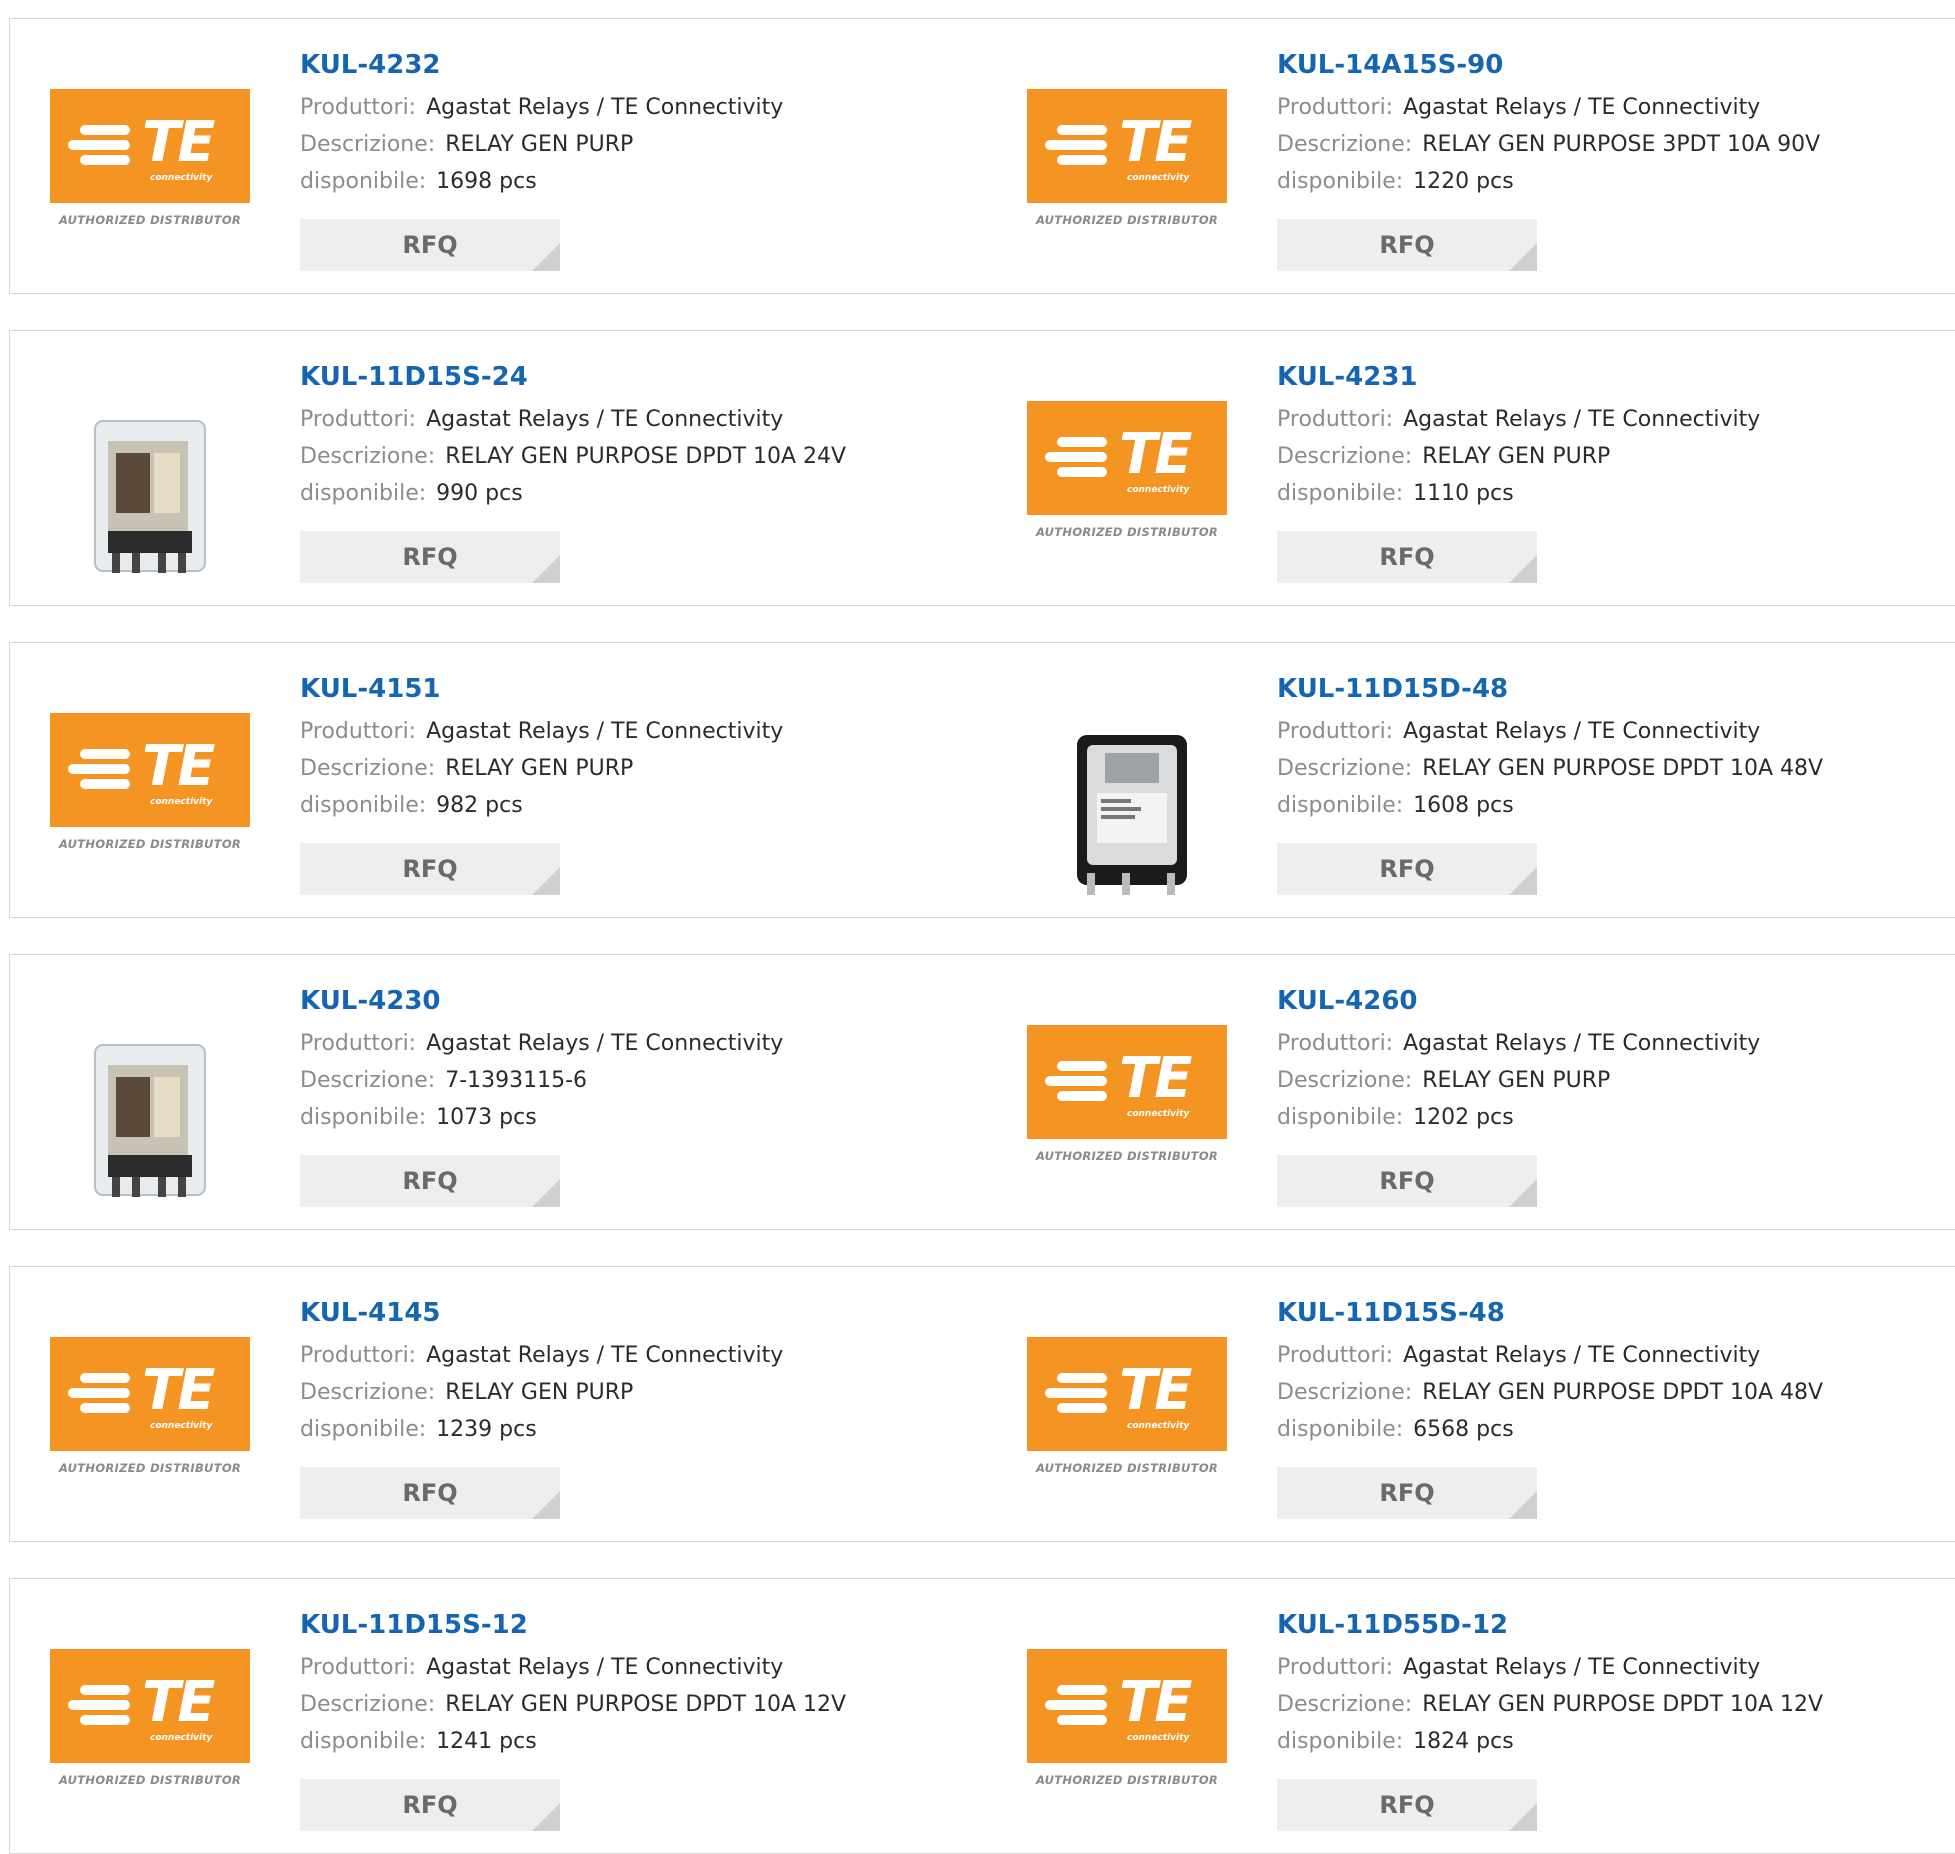  Describe the element at coordinates (1550, 1429) in the screenshot. I see `availability-row: disponibile: 6568 pcs` at that location.